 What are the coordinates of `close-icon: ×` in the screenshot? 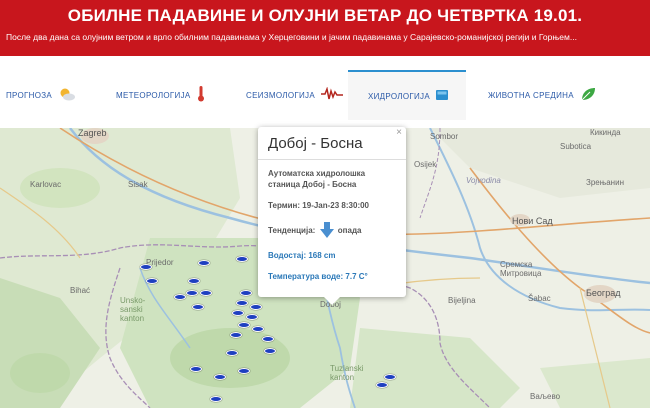 It's located at (399, 132).